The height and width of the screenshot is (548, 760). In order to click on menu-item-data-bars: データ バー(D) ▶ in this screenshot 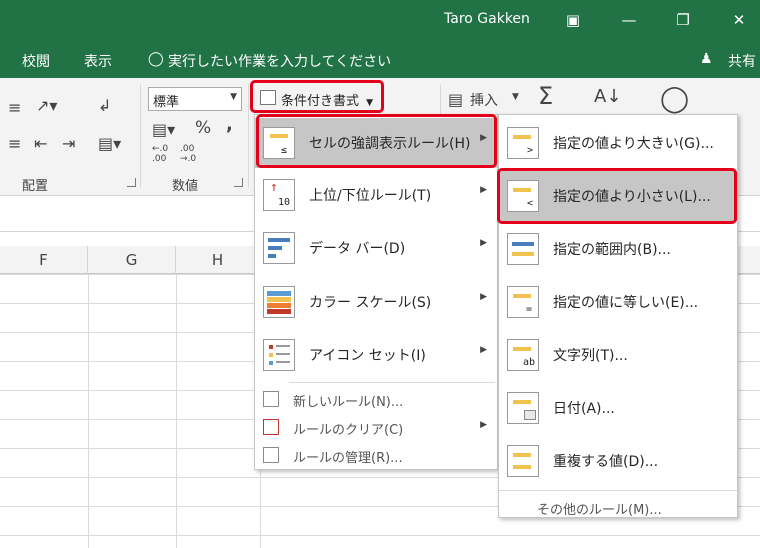, I will do `click(376, 248)`.